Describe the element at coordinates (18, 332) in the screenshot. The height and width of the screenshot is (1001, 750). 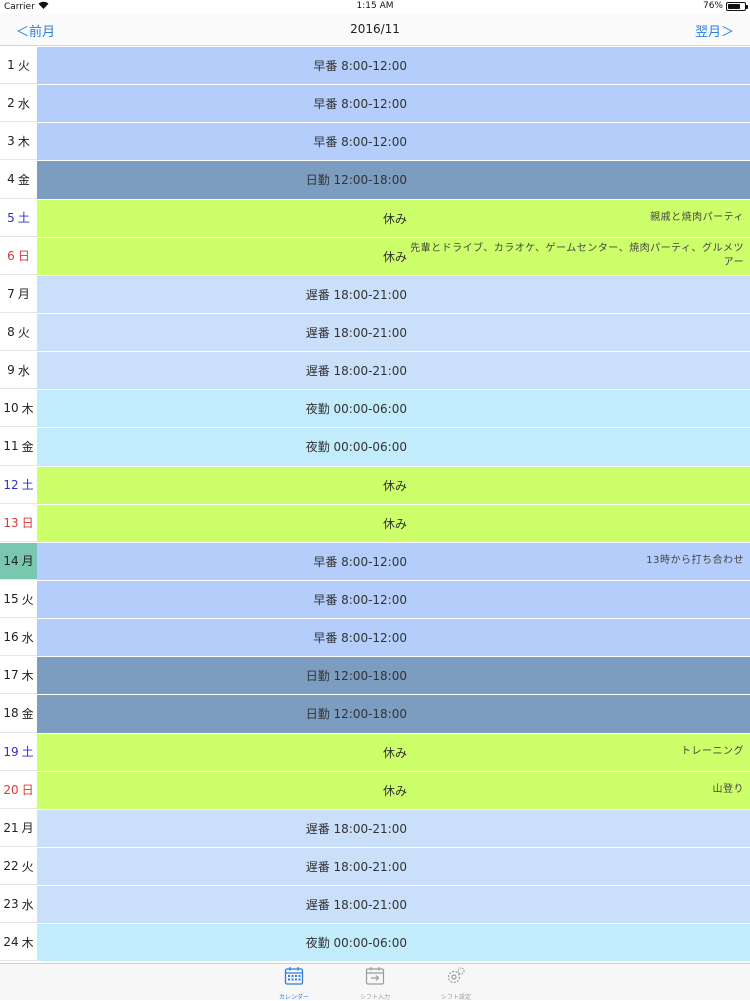
I see `day-label: 8火` at that location.